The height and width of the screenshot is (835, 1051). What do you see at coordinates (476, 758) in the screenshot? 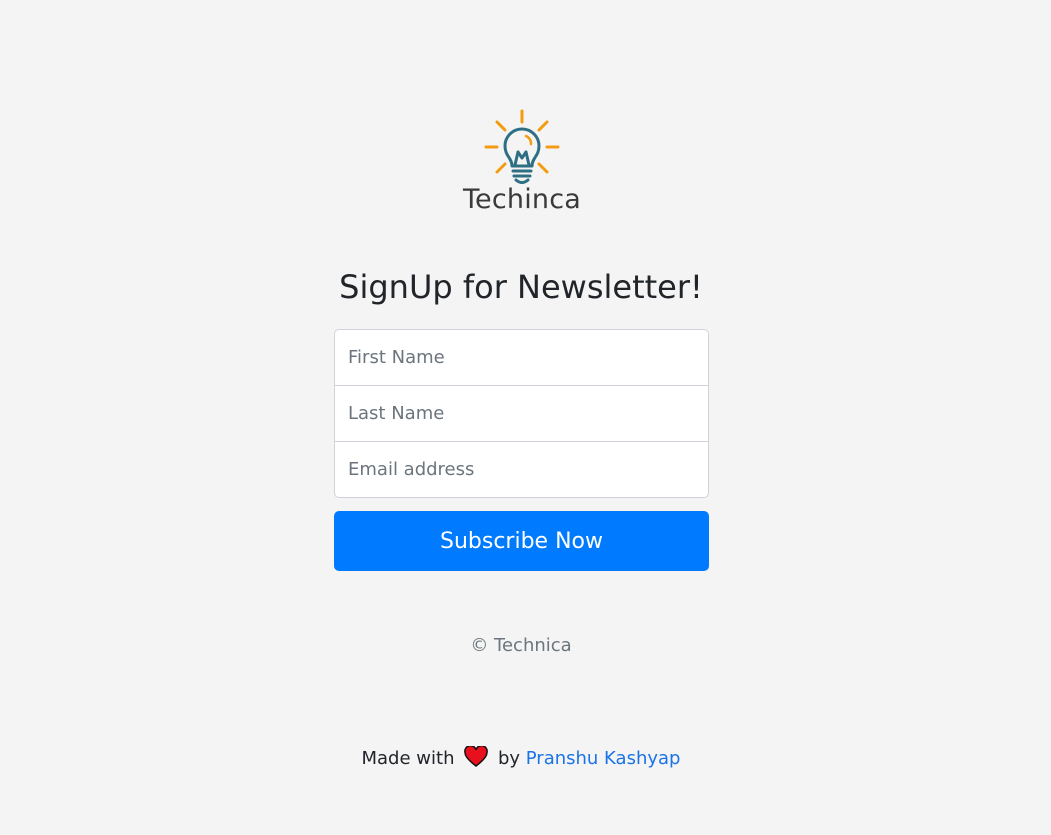
I see `heart-icon` at bounding box center [476, 758].